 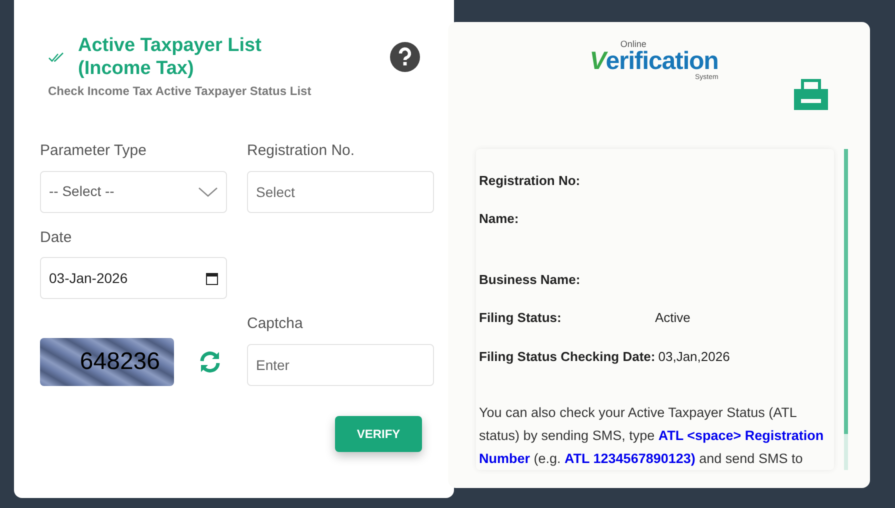 What do you see at coordinates (56, 238) in the screenshot?
I see `date-label: Date` at bounding box center [56, 238].